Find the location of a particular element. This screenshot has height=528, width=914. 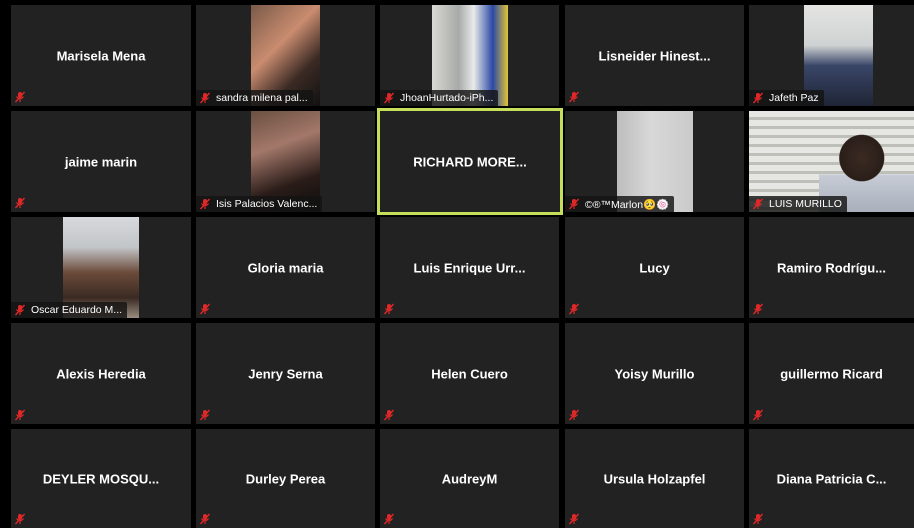

participant-name: Helen Cuero is located at coordinates (469, 373).